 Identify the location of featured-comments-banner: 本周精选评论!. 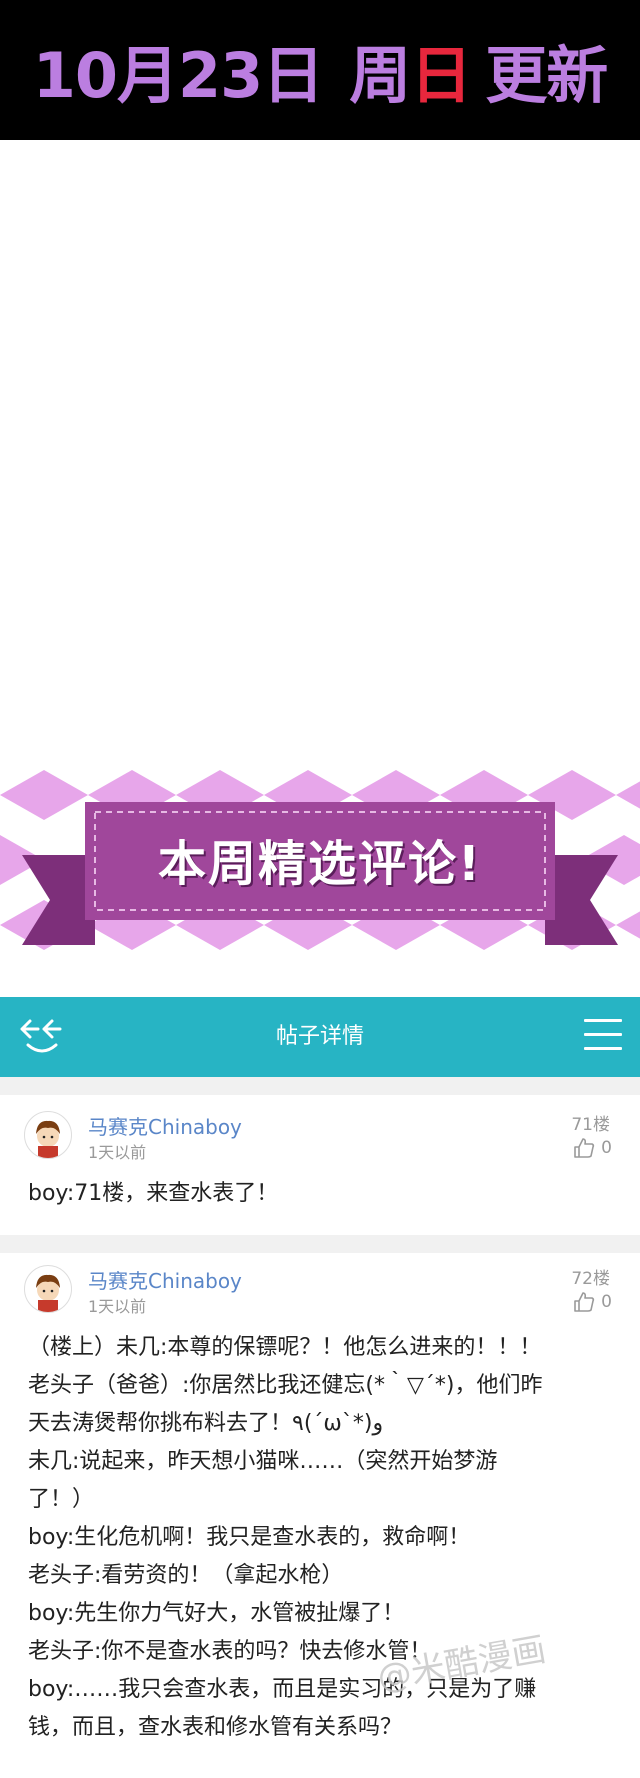
(320, 857).